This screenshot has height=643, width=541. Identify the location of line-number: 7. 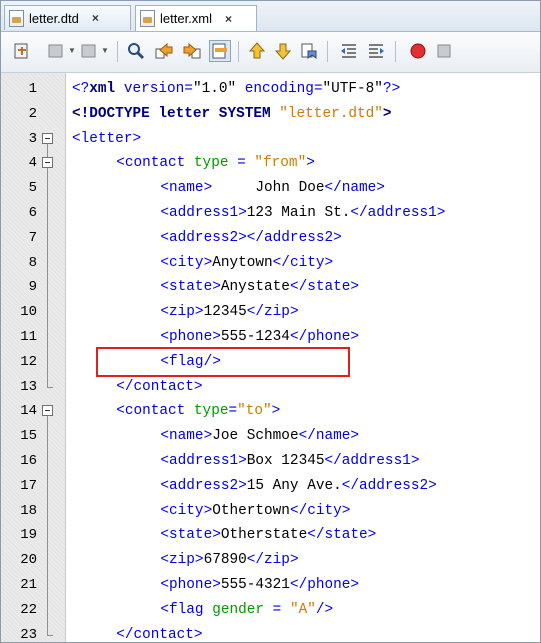
(32, 237).